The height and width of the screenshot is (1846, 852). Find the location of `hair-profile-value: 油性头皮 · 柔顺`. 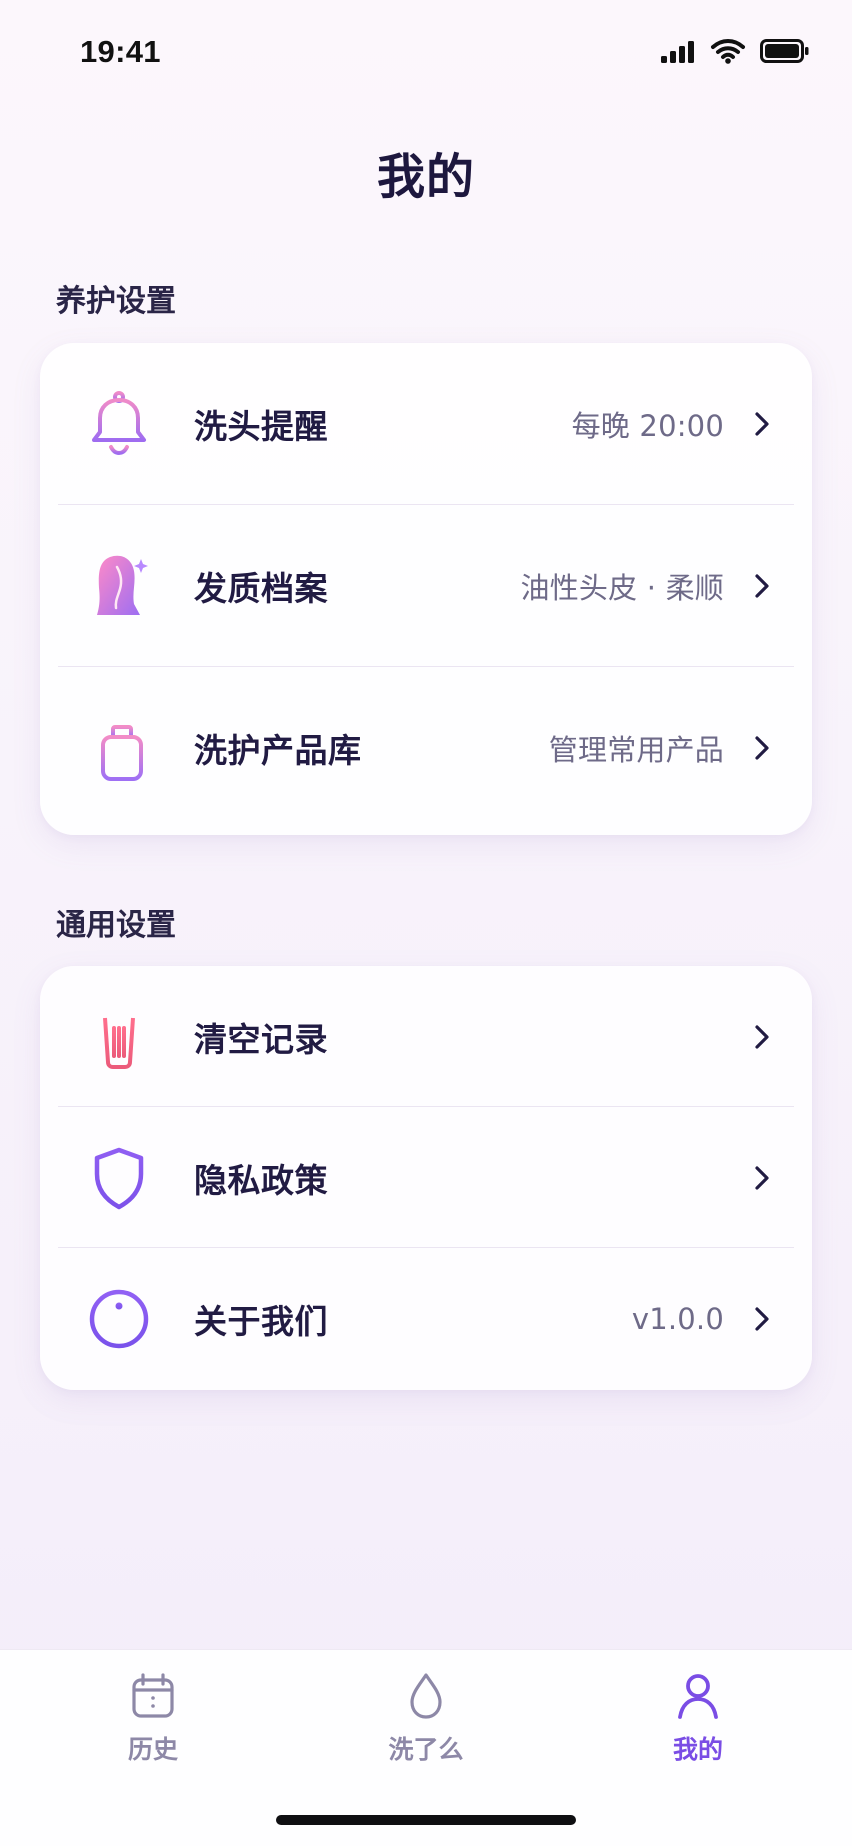

hair-profile-value: 油性头皮 · 柔顺 is located at coordinates (622, 588).